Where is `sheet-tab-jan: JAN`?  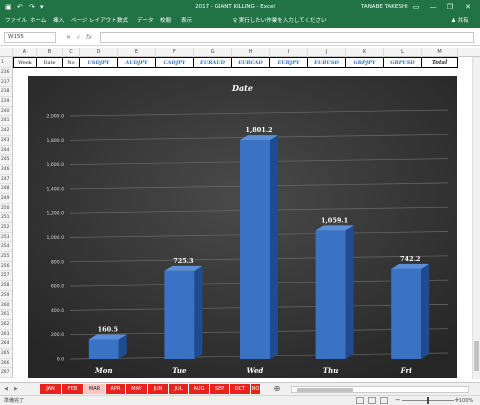 sheet-tab-jan: JAN is located at coordinates (51, 389).